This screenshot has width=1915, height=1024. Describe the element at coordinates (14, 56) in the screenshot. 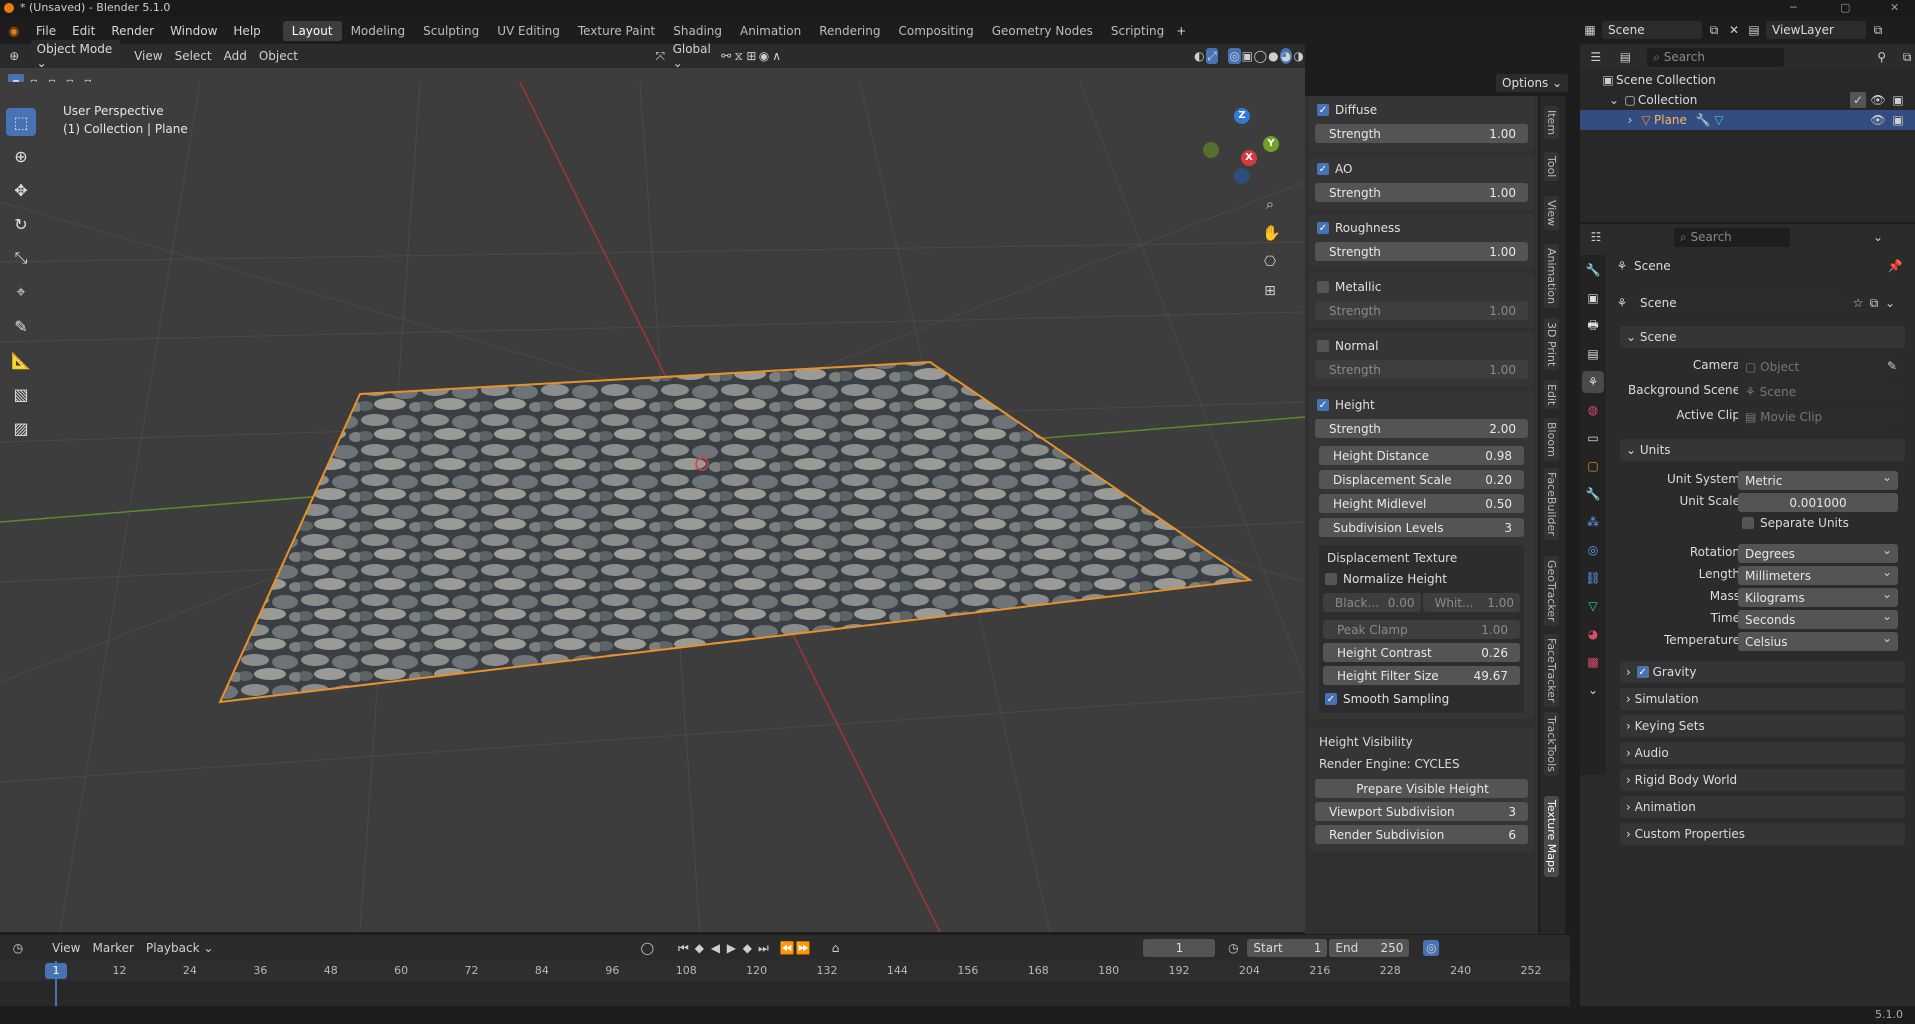

I see `editor-type-icon: ⊕` at that location.